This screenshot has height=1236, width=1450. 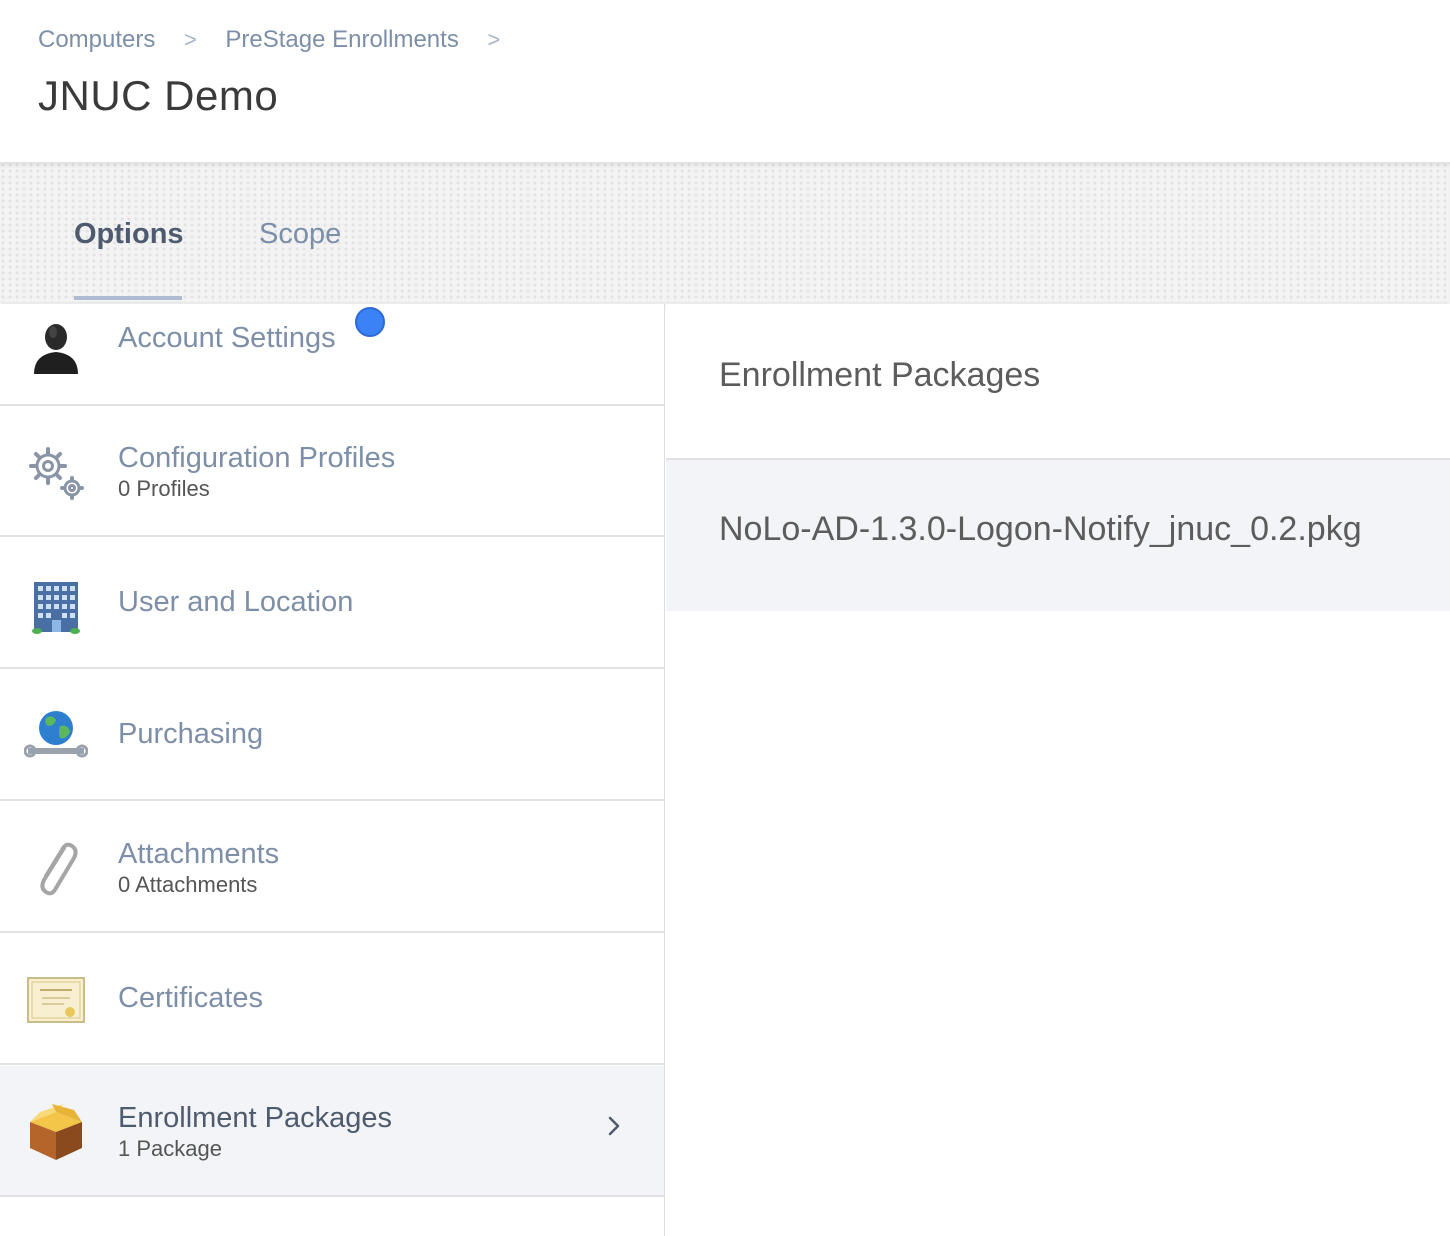 I want to click on package-row: NoLo-AD-1.3.0-Logon-Notify_jnuc_0.2.pkg, so click(x=1058, y=534).